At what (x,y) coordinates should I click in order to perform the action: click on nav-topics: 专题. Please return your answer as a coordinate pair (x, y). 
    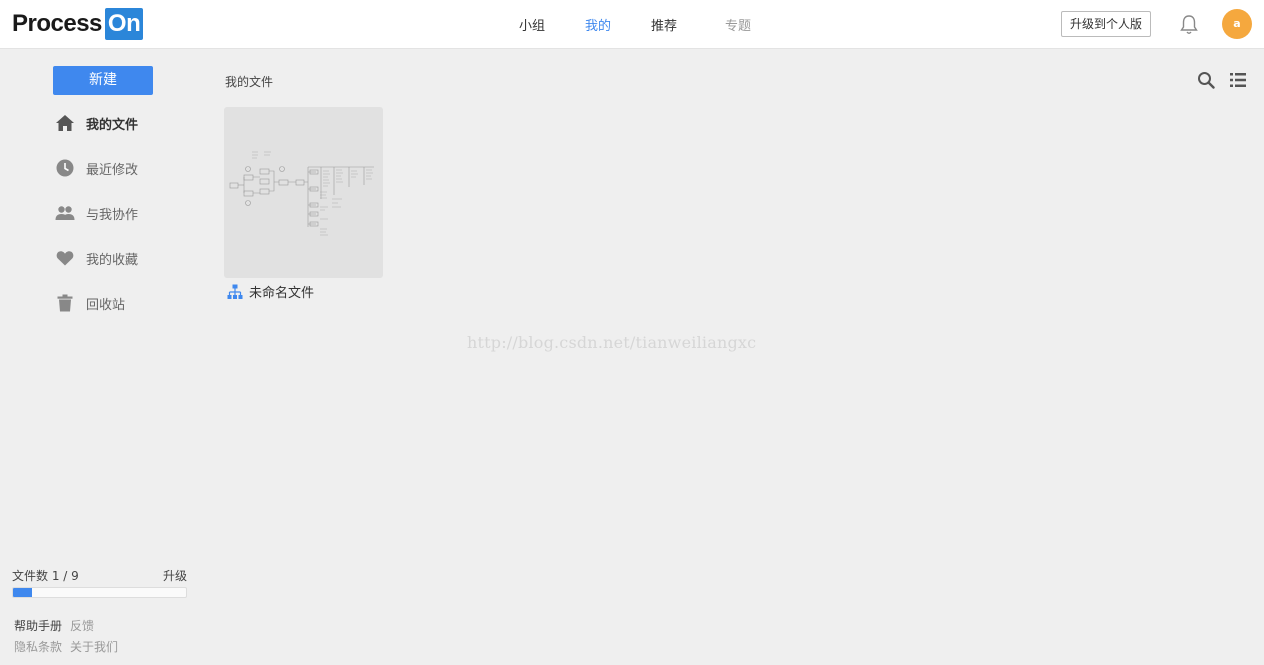
    Looking at the image, I should click on (738, 24).